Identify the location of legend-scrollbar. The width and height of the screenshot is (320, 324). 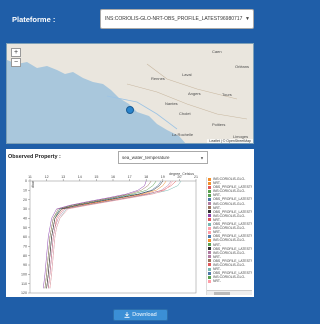
(229, 292).